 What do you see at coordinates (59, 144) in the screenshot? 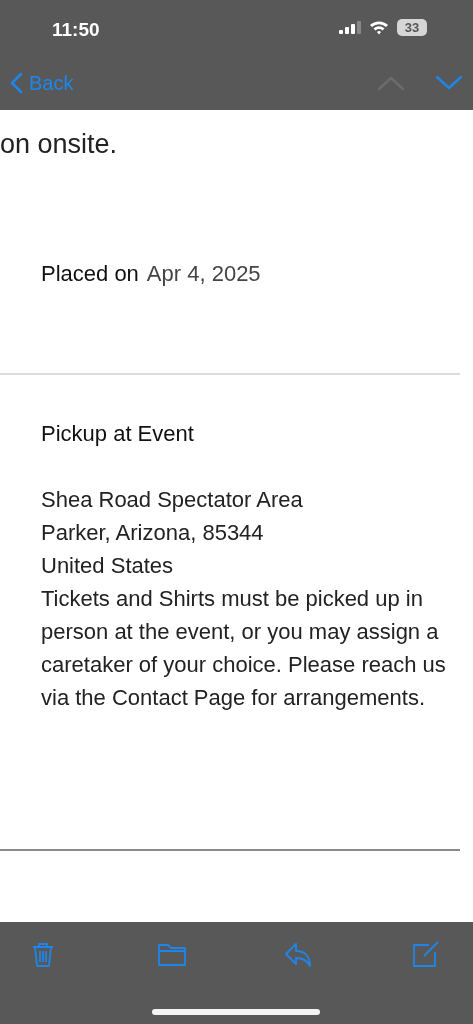
I see `message-text: on onsite.` at bounding box center [59, 144].